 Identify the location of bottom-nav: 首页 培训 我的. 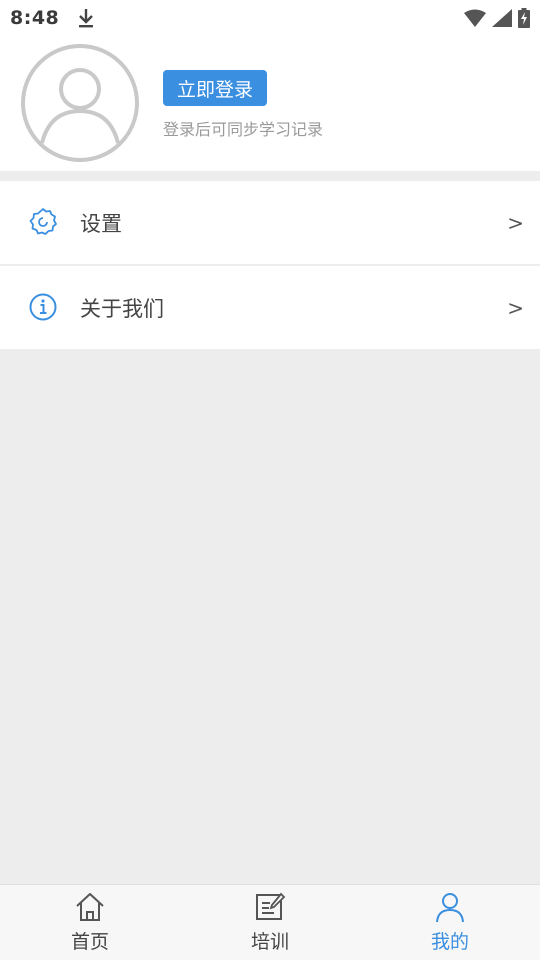
(270, 922).